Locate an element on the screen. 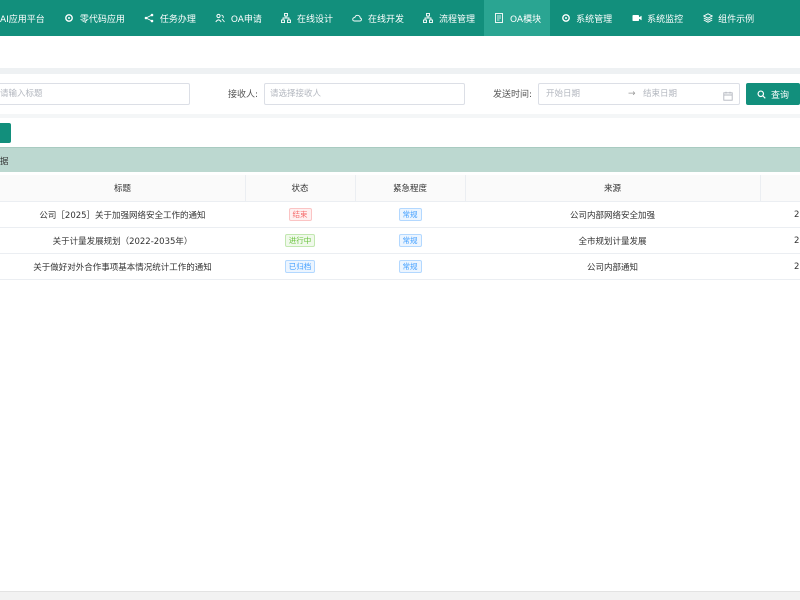 The height and width of the screenshot is (600, 800). nav-tasks: 任务办理 is located at coordinates (169, 18).